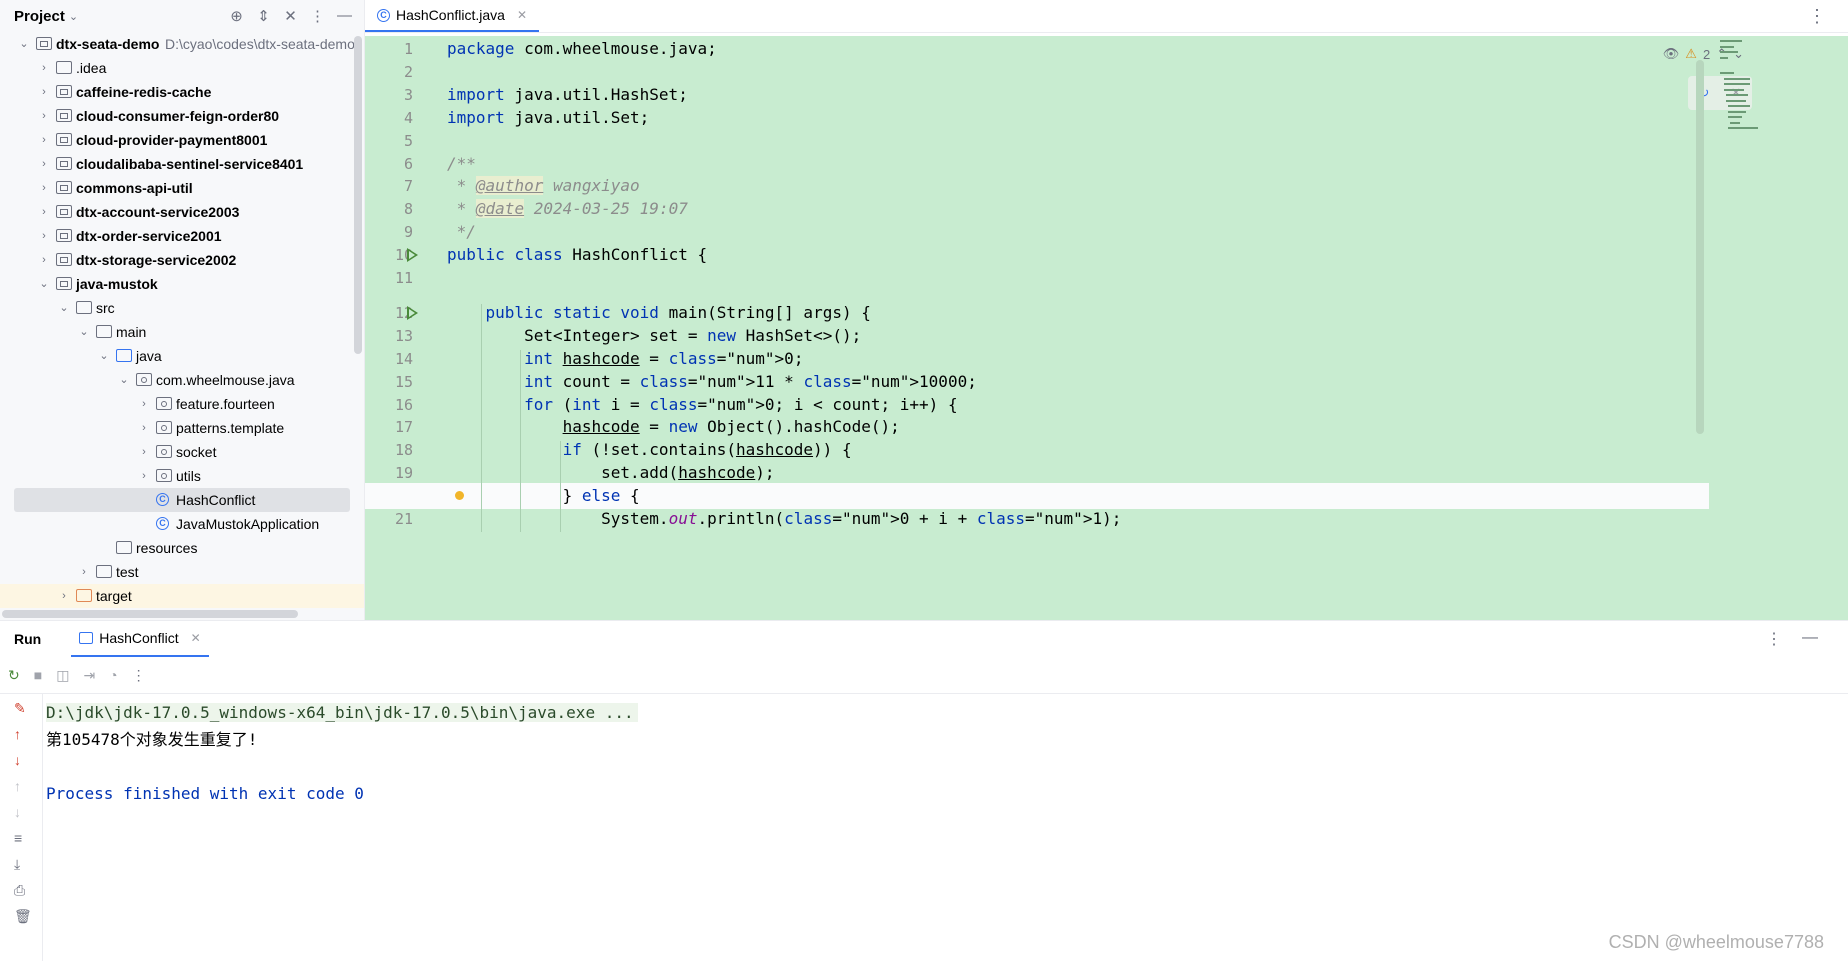 The image size is (1848, 961). Describe the element at coordinates (358, 195) in the screenshot. I see `project-vertical-scrollbar` at that location.